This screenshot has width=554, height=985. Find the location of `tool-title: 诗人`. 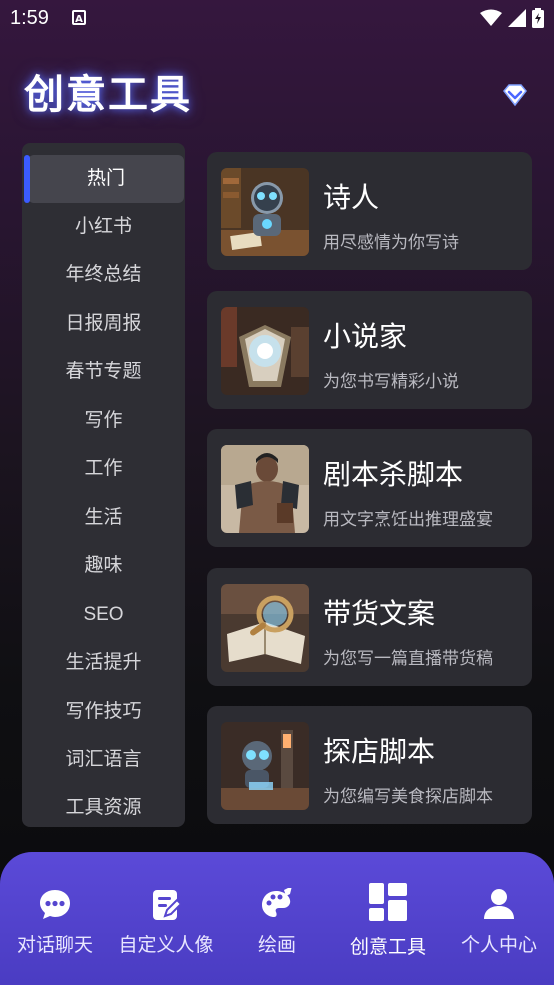

tool-title: 诗人 is located at coordinates (351, 197).